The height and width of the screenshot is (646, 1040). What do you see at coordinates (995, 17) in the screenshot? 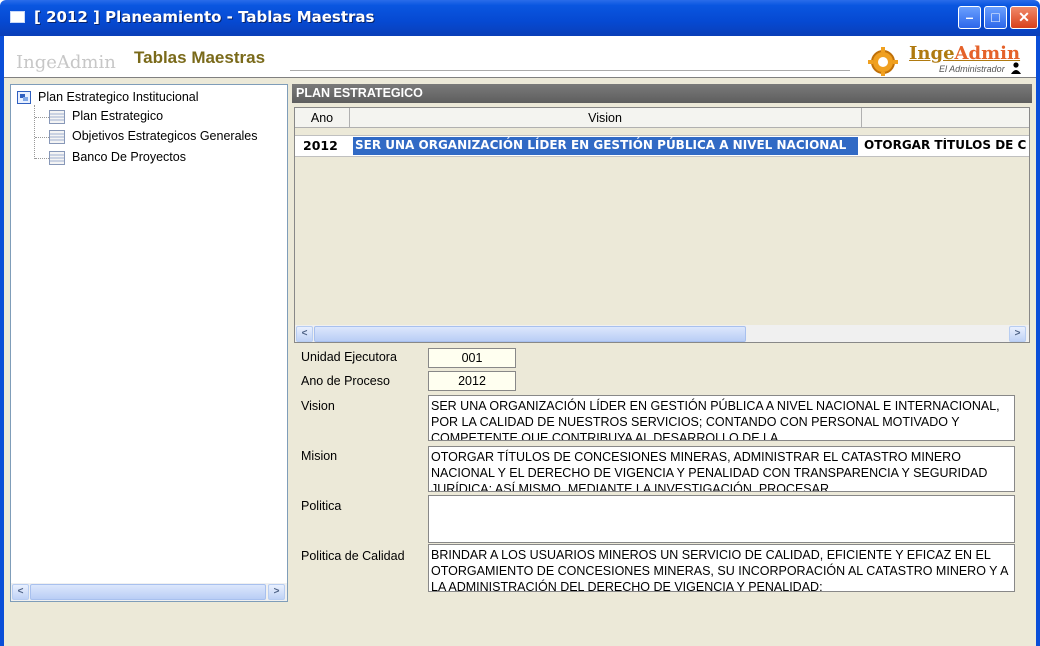
I see `maximize-button: □` at bounding box center [995, 17].